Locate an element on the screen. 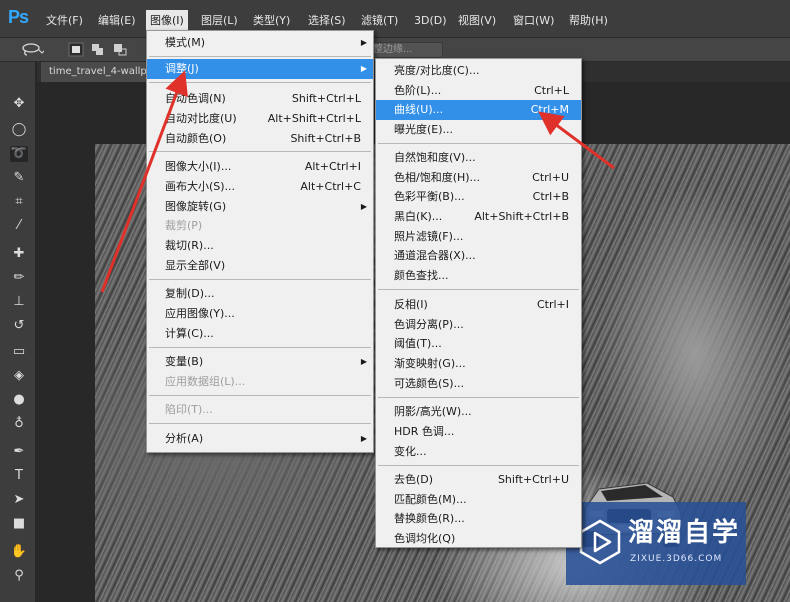  adjust-equalize: 色调均化(Q) is located at coordinates (478, 539).